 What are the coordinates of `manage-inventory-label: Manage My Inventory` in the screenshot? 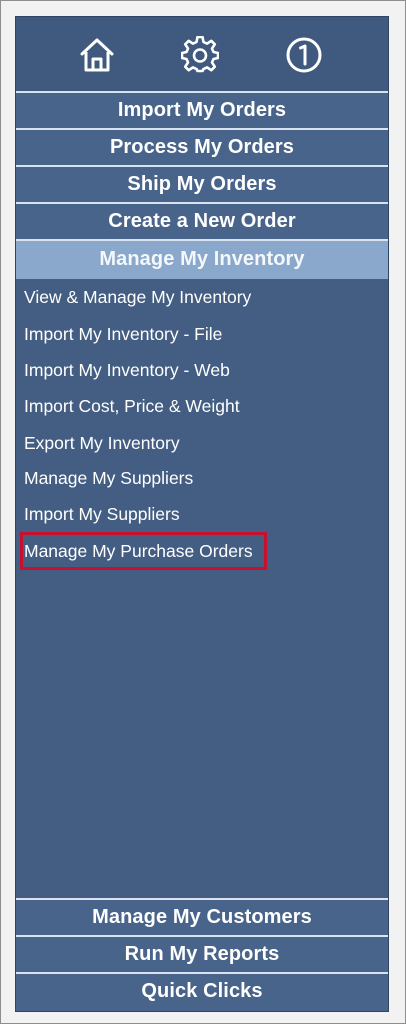 It's located at (202, 259).